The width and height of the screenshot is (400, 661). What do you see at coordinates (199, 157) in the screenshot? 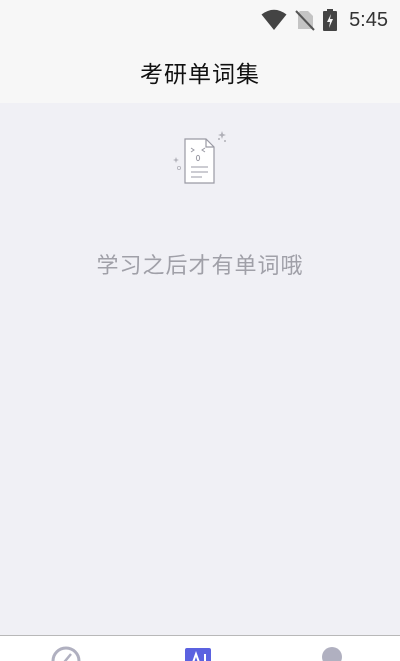
I see `empty-document-icon` at bounding box center [199, 157].